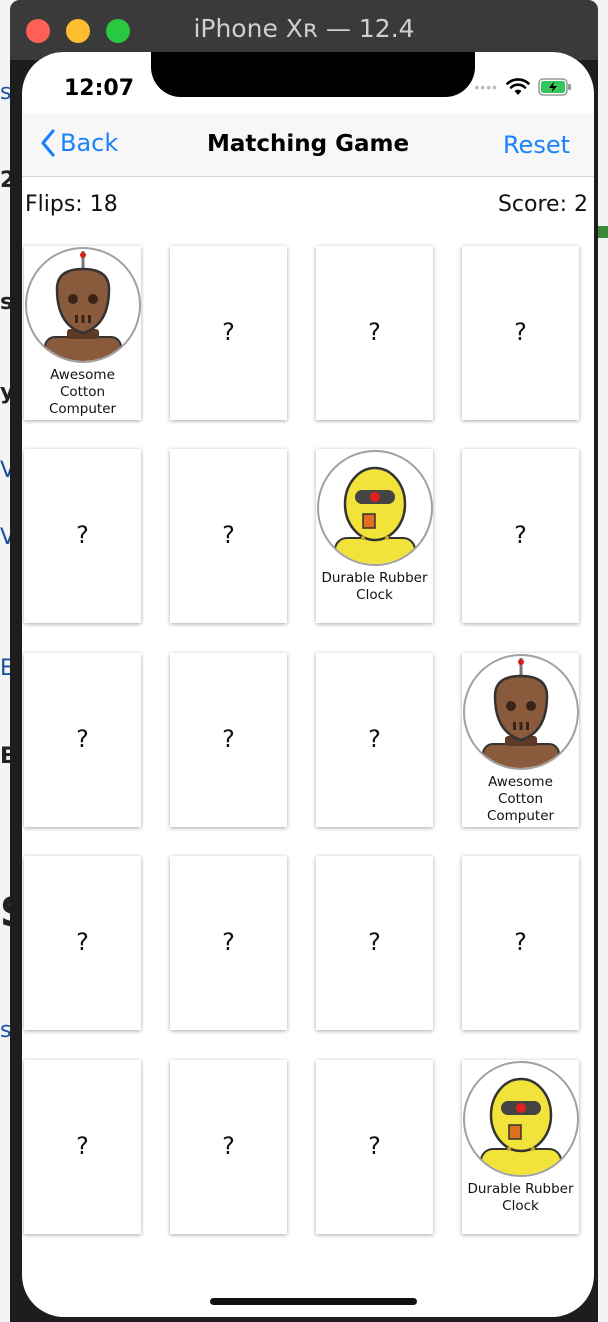 Image resolution: width=608 pixels, height=1322 pixels. What do you see at coordinates (89, 143) in the screenshot?
I see `back-button-label: Back` at bounding box center [89, 143].